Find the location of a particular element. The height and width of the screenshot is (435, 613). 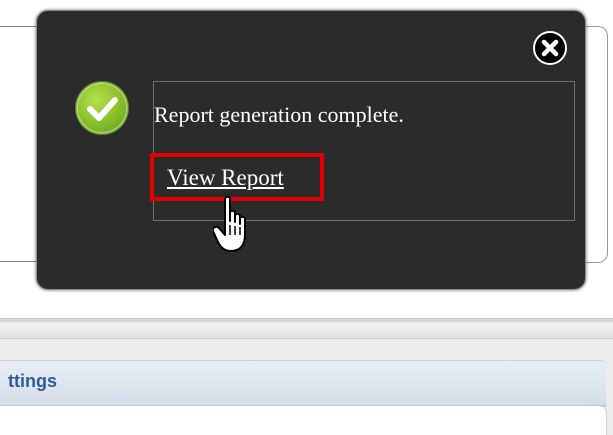

notification-message: Report generation complete. is located at coordinates (279, 114).